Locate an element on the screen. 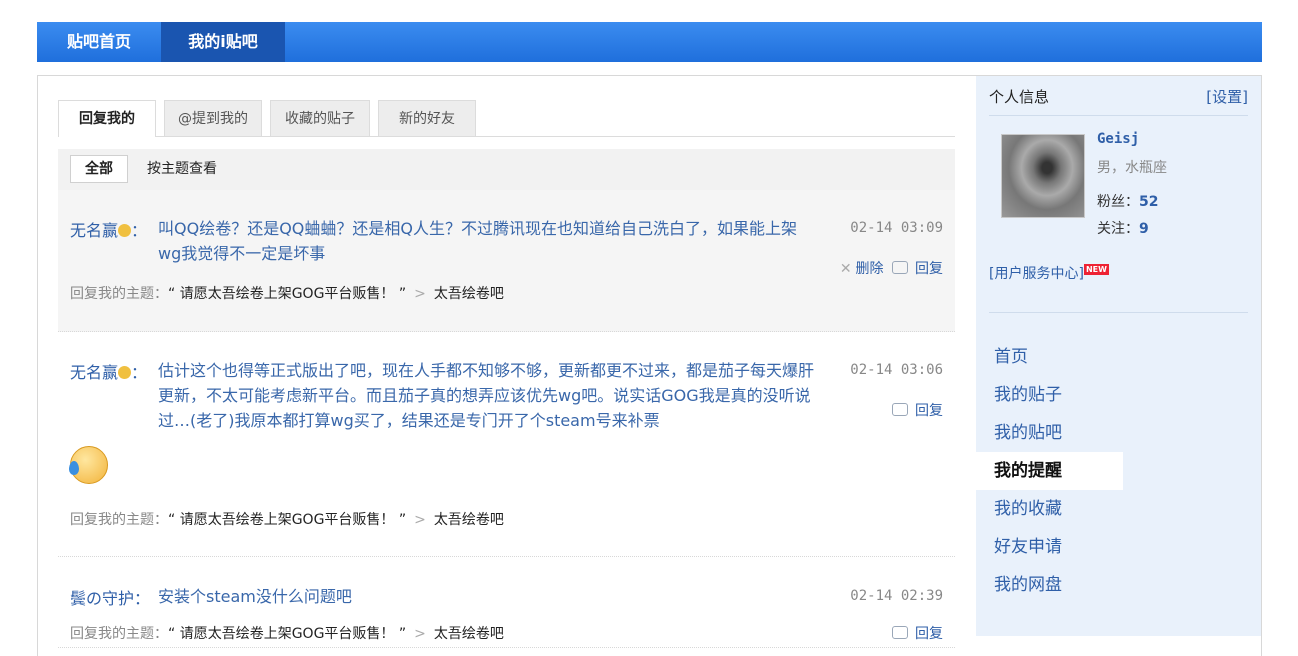 This screenshot has height=656, width=1298. user-info: 男，水瓶座 is located at coordinates (1132, 168).